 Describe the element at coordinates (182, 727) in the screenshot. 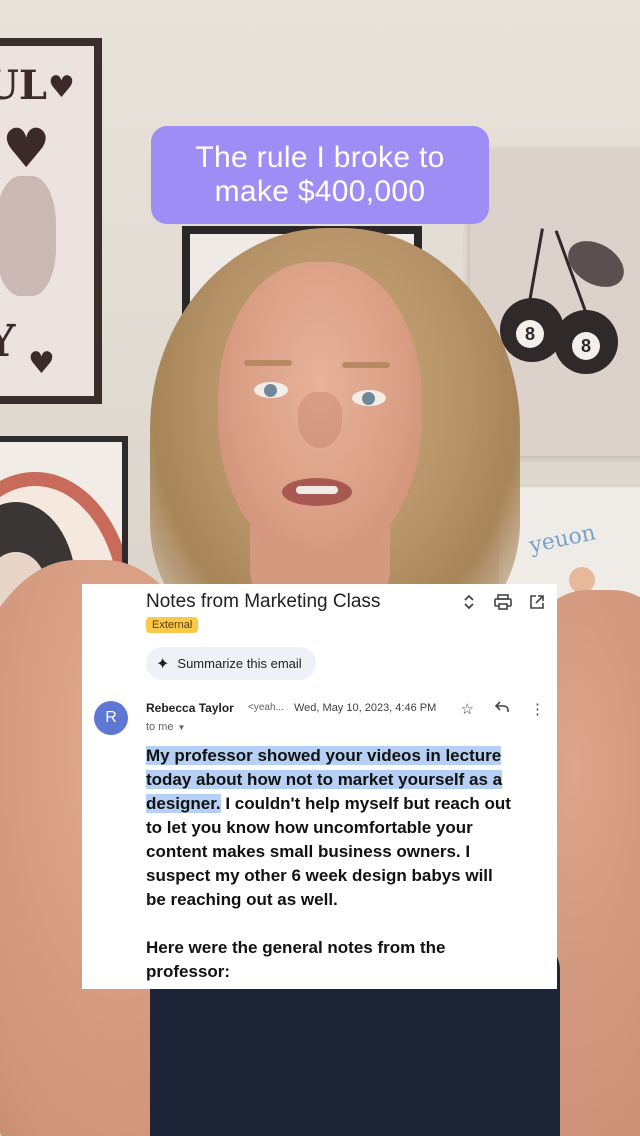

I see `chevron-down-icon: ▼` at that location.